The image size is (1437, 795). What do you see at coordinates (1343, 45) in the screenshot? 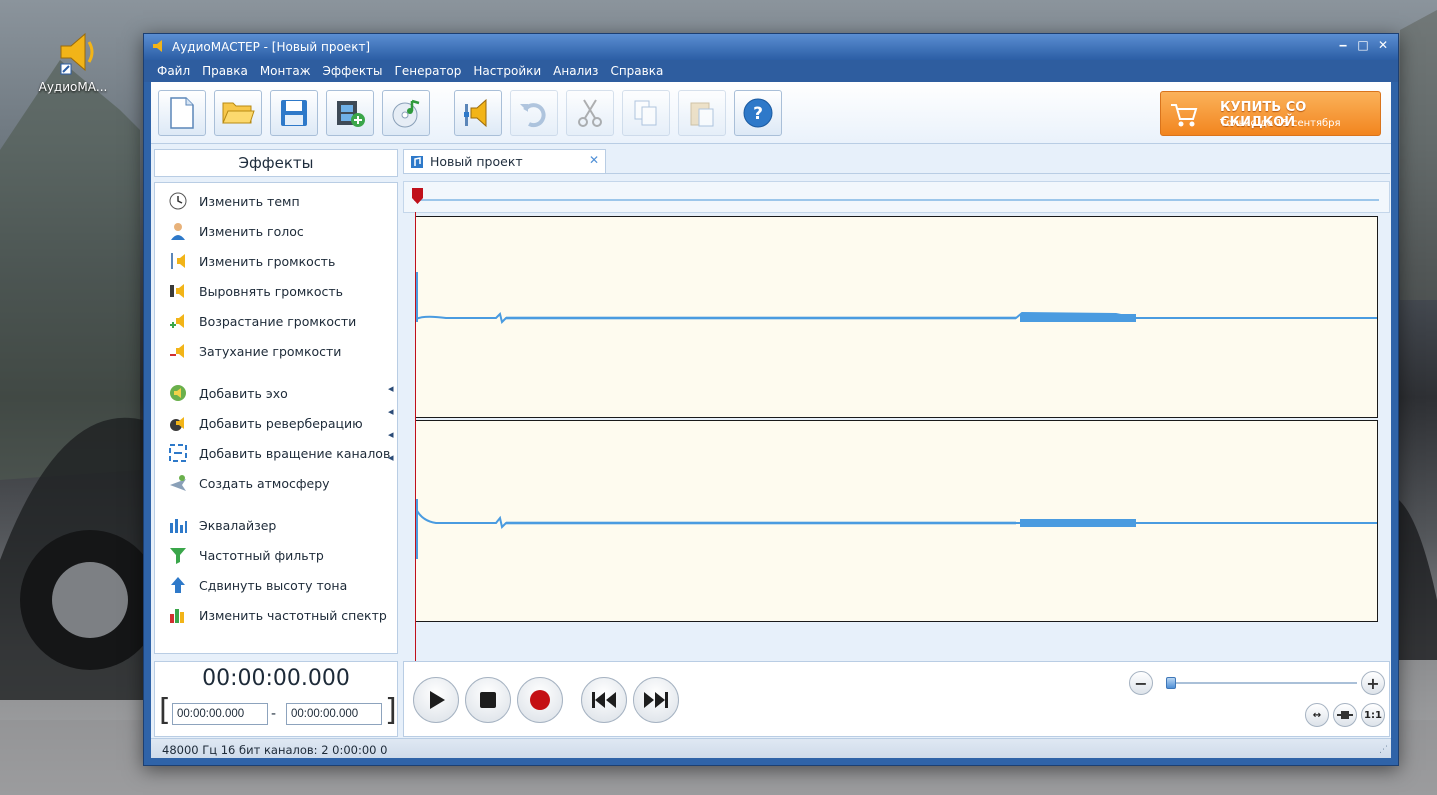
I see `minimize-button: ‒` at bounding box center [1343, 45].